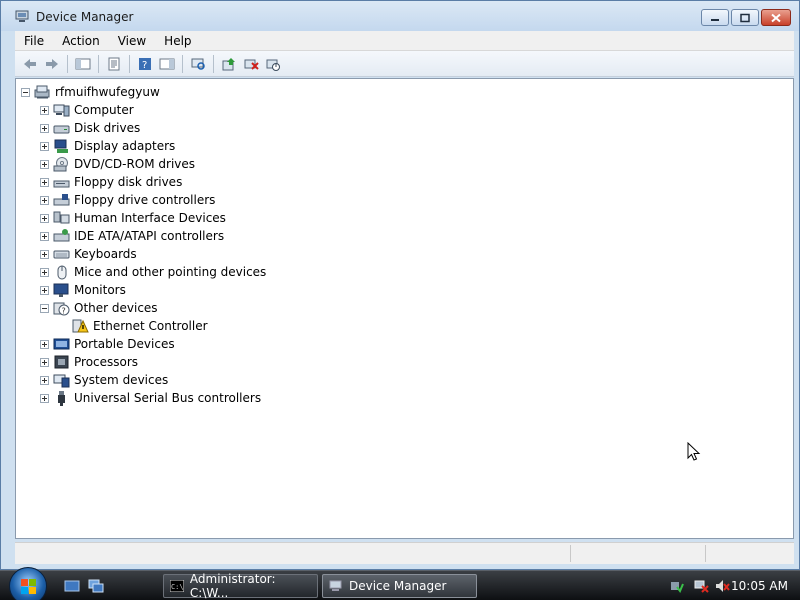  What do you see at coordinates (400, 16) in the screenshot?
I see `title-bar: Device Manager` at bounding box center [400, 16].